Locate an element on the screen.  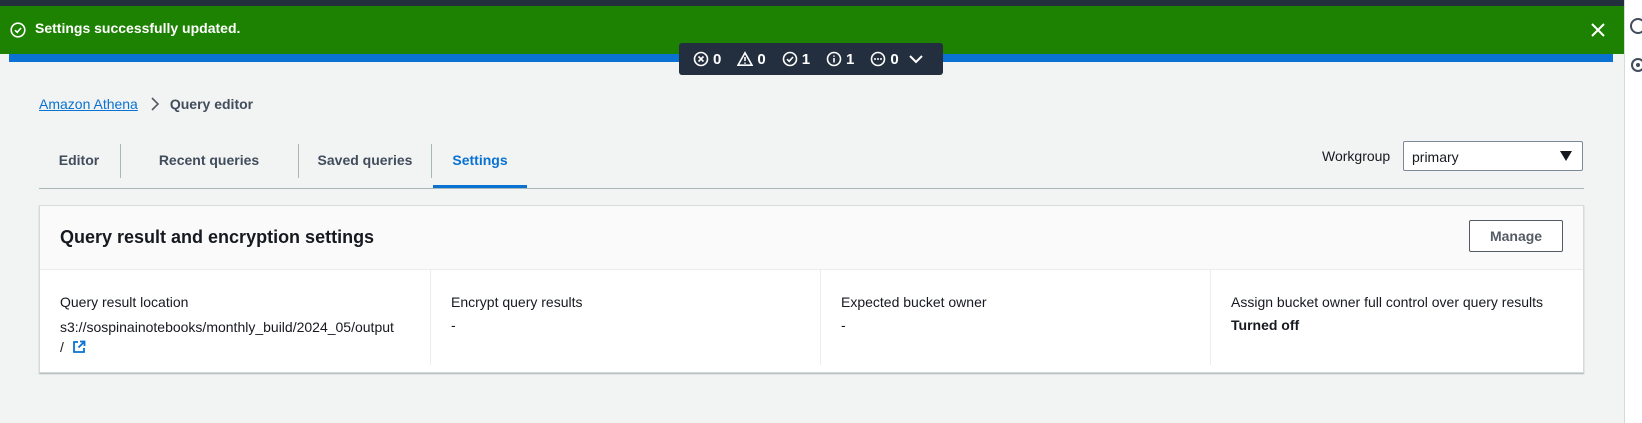
info-count: 1 is located at coordinates (840, 59).